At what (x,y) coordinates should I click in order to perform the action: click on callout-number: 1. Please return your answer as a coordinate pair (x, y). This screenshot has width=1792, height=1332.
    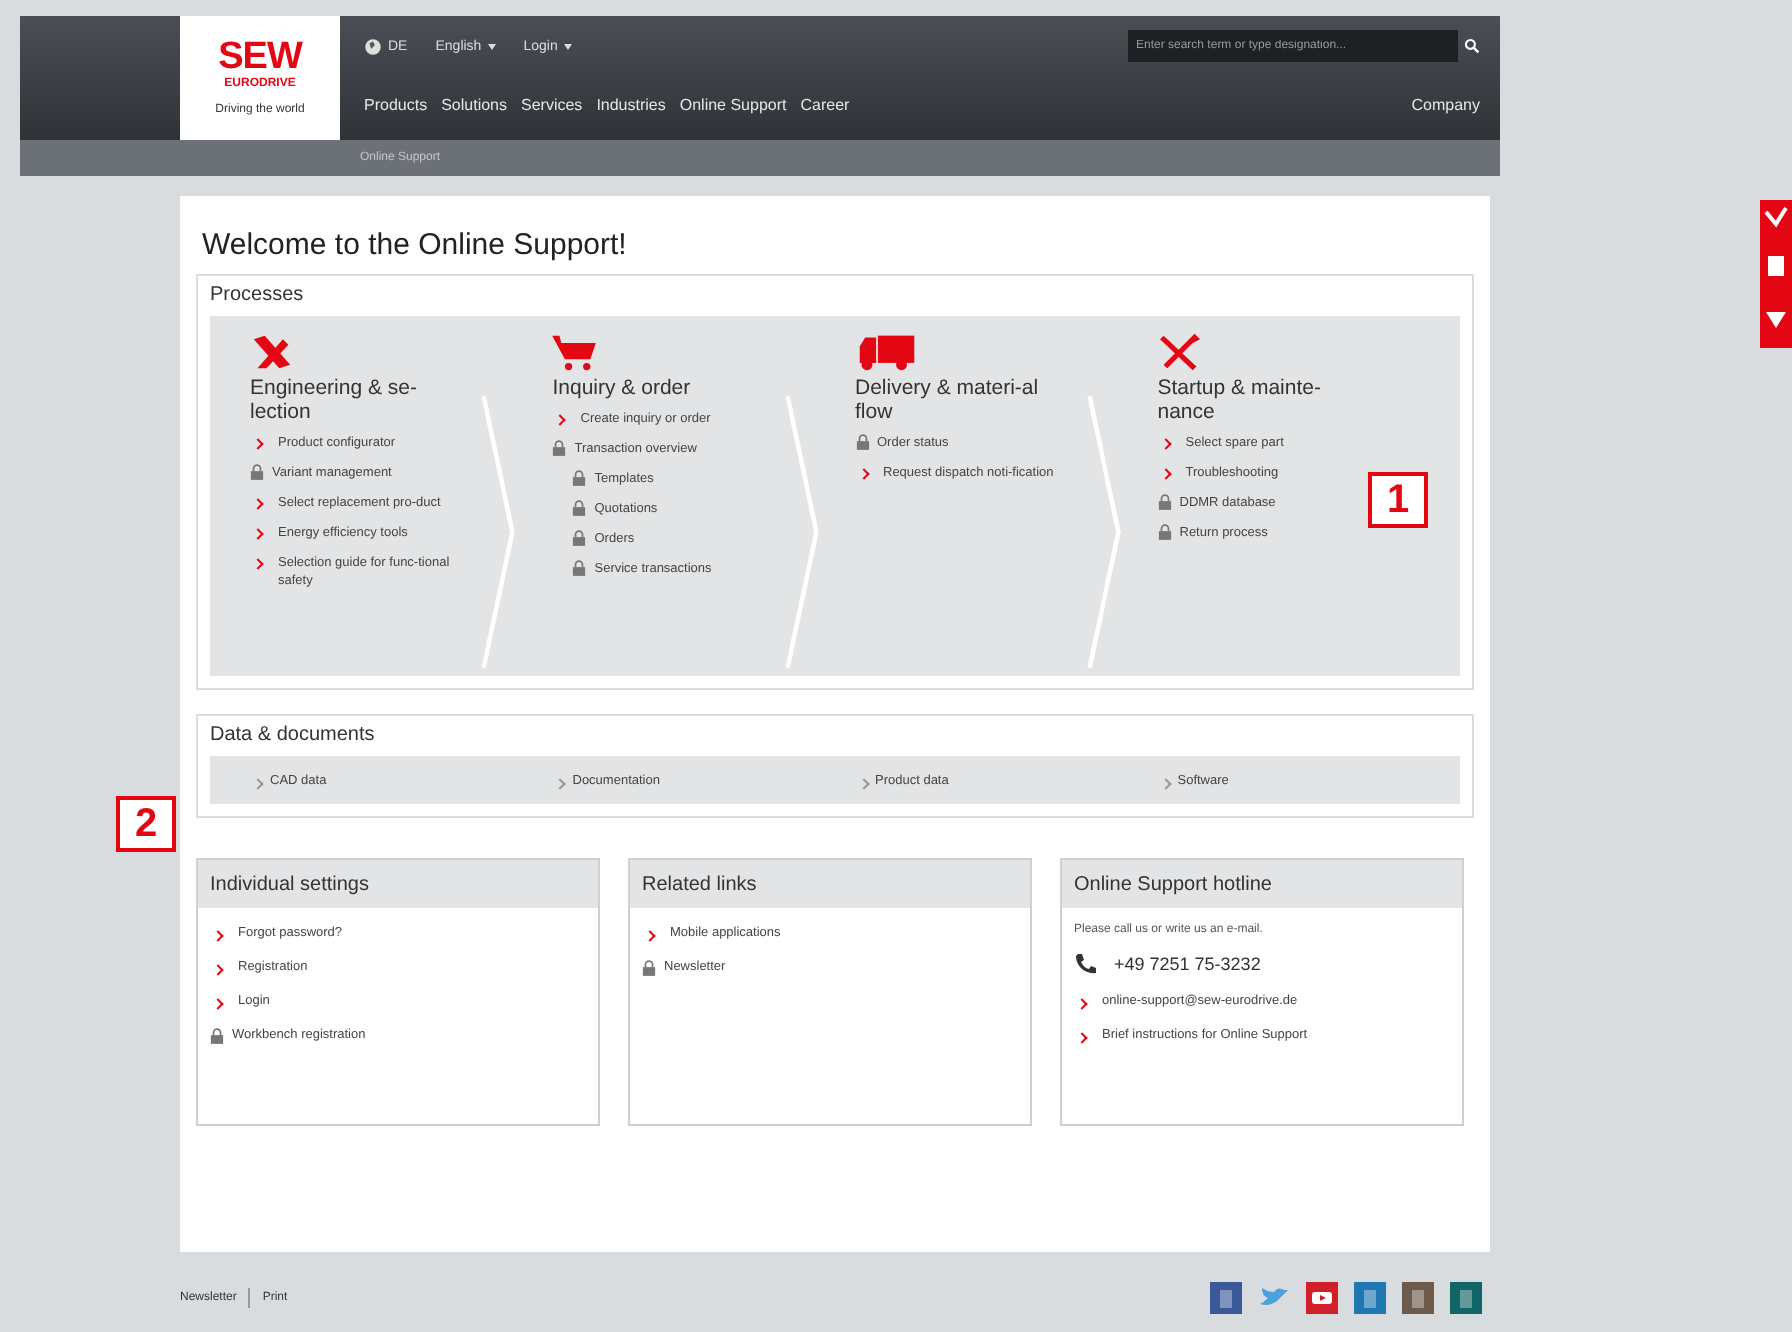
    Looking at the image, I should click on (1398, 500).